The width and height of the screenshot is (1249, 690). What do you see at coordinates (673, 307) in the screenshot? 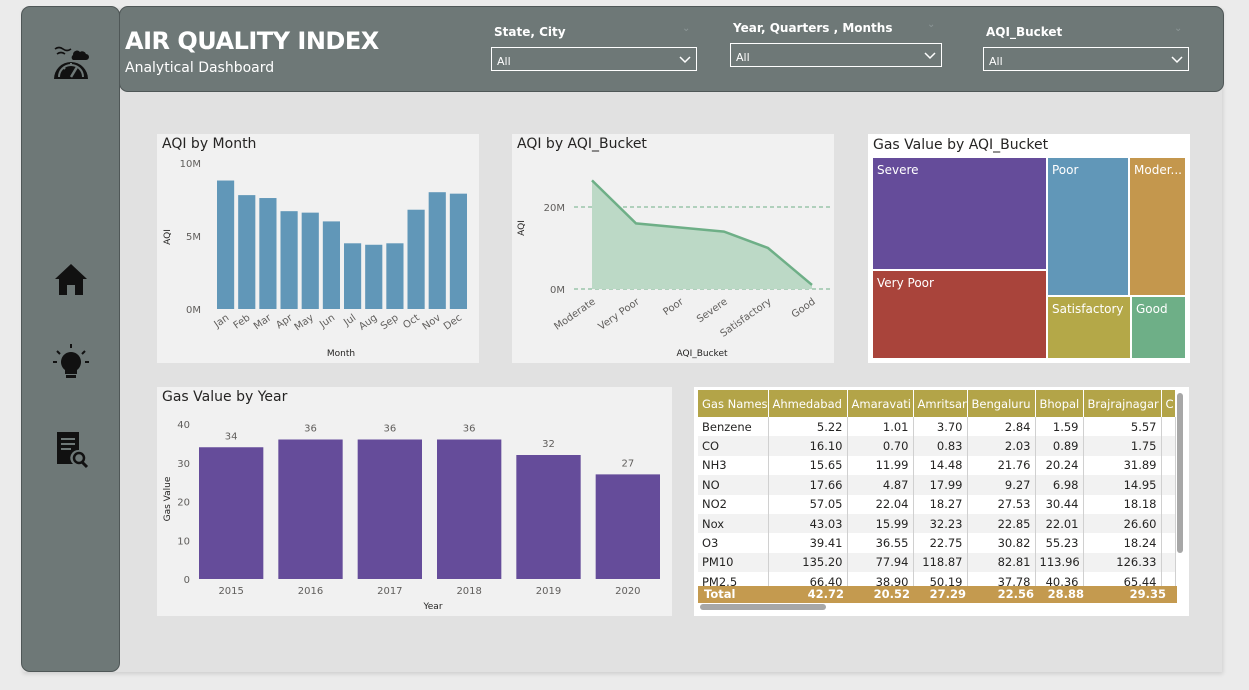
I see `x-tick-label: Poor` at bounding box center [673, 307].